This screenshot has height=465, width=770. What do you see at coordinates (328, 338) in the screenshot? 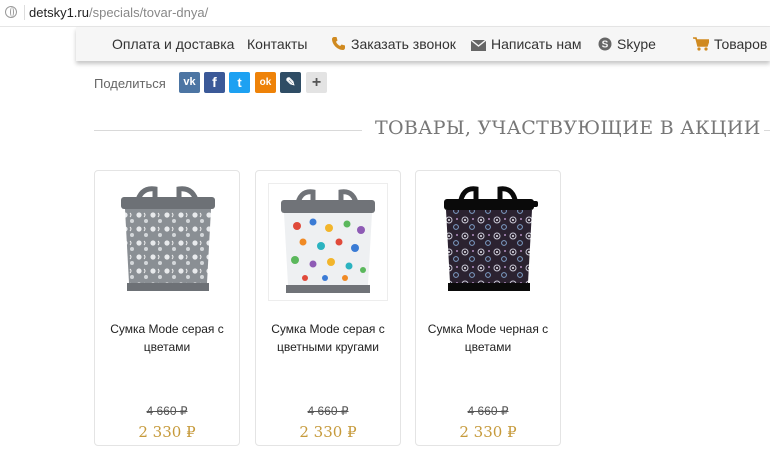
I see `product-name: Сумка Mode серая с цветными кругами` at bounding box center [328, 338].